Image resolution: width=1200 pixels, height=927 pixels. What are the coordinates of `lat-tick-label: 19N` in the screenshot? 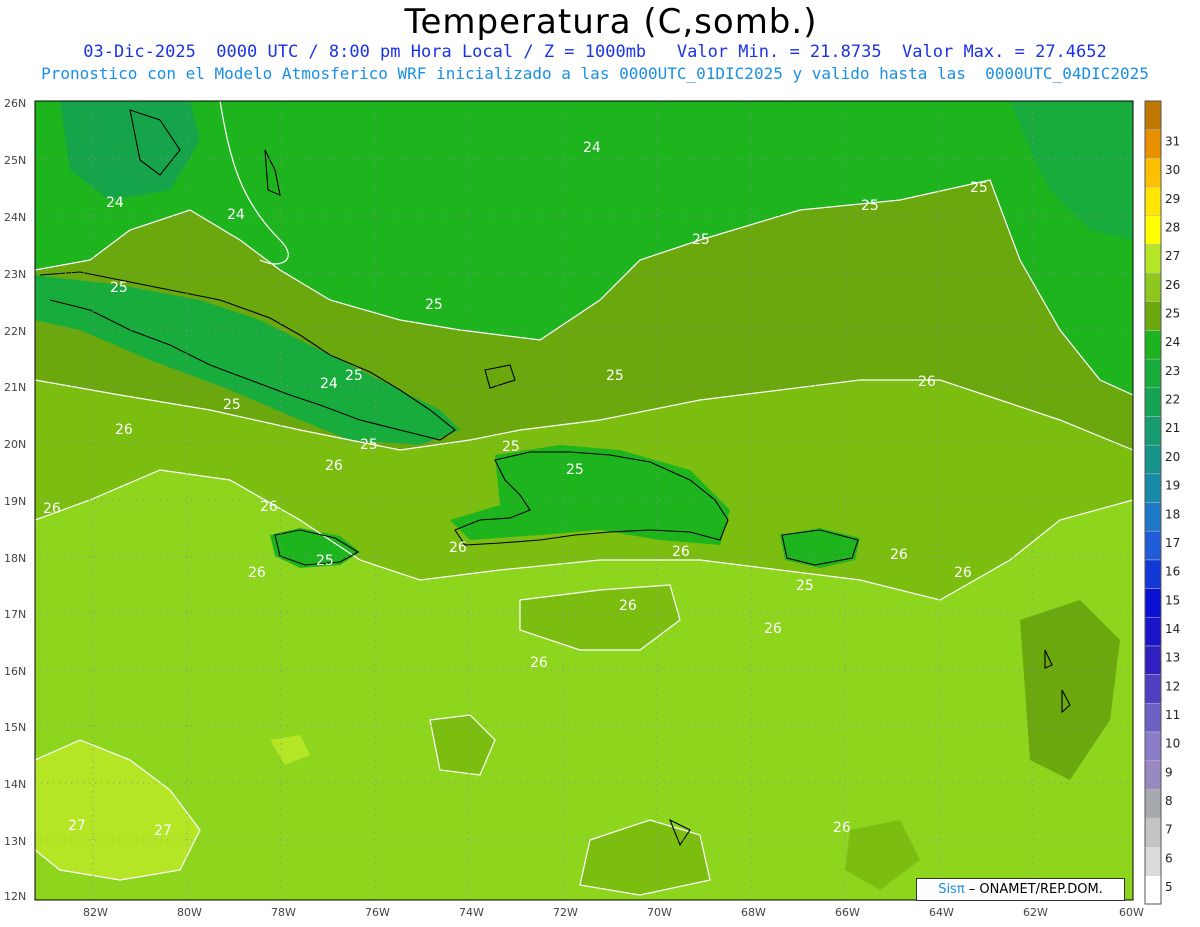 It's located at (15, 501).